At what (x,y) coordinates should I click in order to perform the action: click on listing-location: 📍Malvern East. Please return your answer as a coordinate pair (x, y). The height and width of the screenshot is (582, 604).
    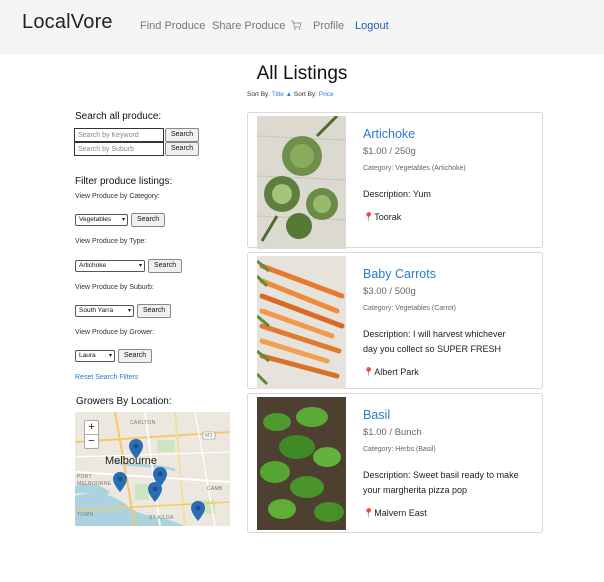
    Looking at the image, I should click on (395, 513).